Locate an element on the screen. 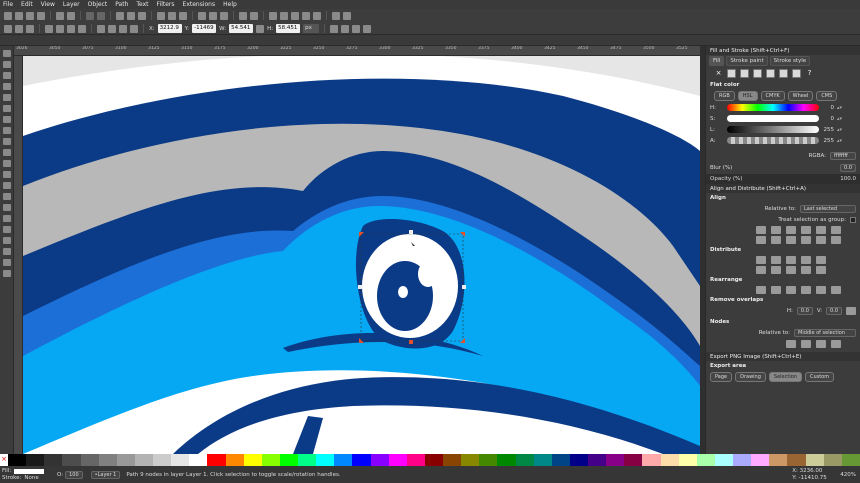 The height and width of the screenshot is (483, 860). fill-stroke-indicator: Fill: Stroke: None is located at coordinates (27, 475).